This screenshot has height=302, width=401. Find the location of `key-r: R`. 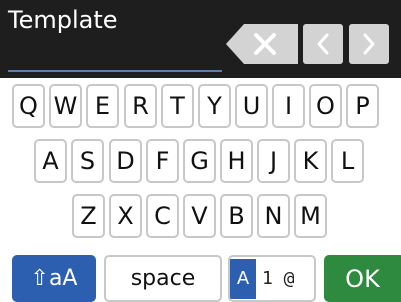

key-r: R is located at coordinates (140, 106).